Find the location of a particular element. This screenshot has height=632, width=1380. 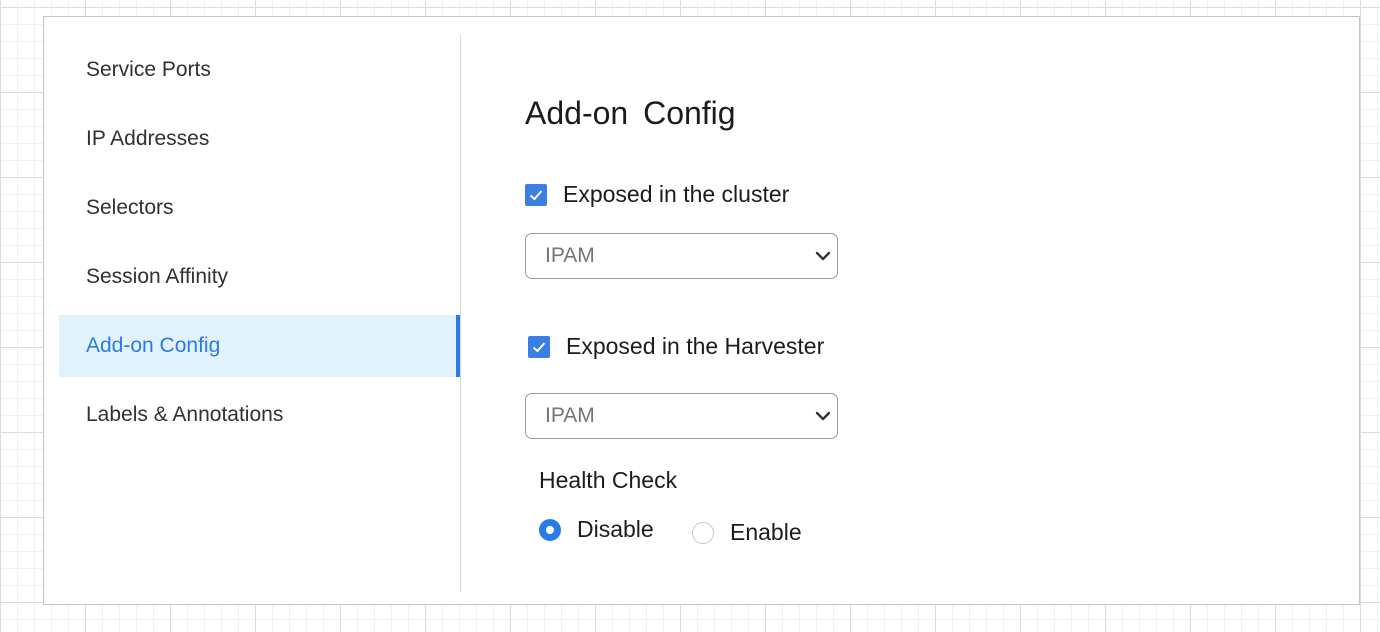

sidebar-item-labels-annotations: Labels & Annotations is located at coordinates (259, 415).